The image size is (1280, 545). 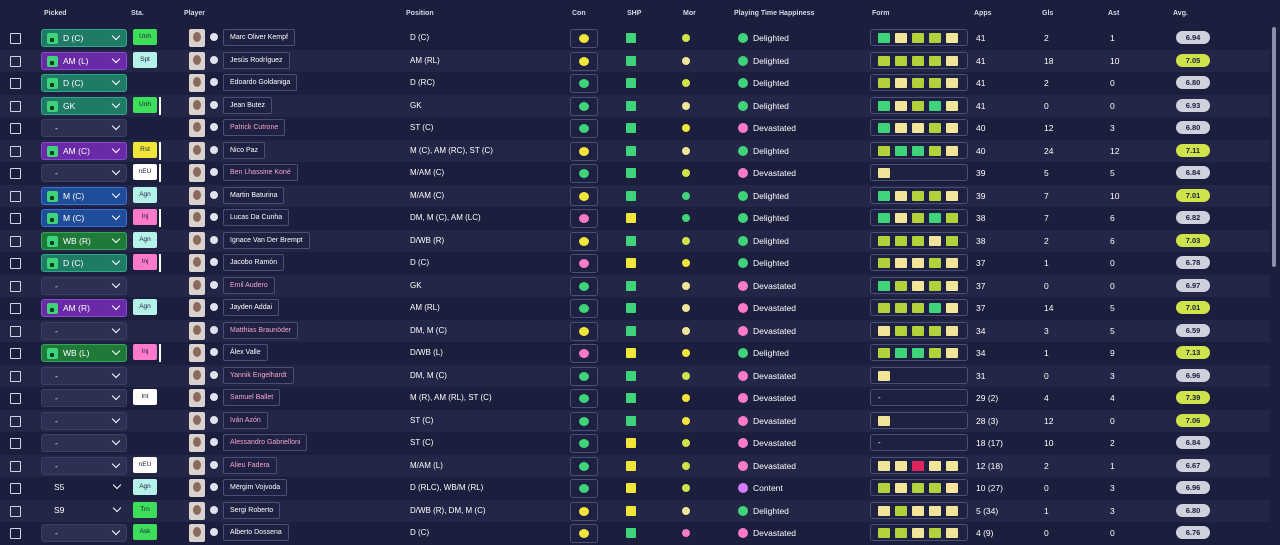 I want to click on player-name: Yannik Engelhardt, so click(x=258, y=375).